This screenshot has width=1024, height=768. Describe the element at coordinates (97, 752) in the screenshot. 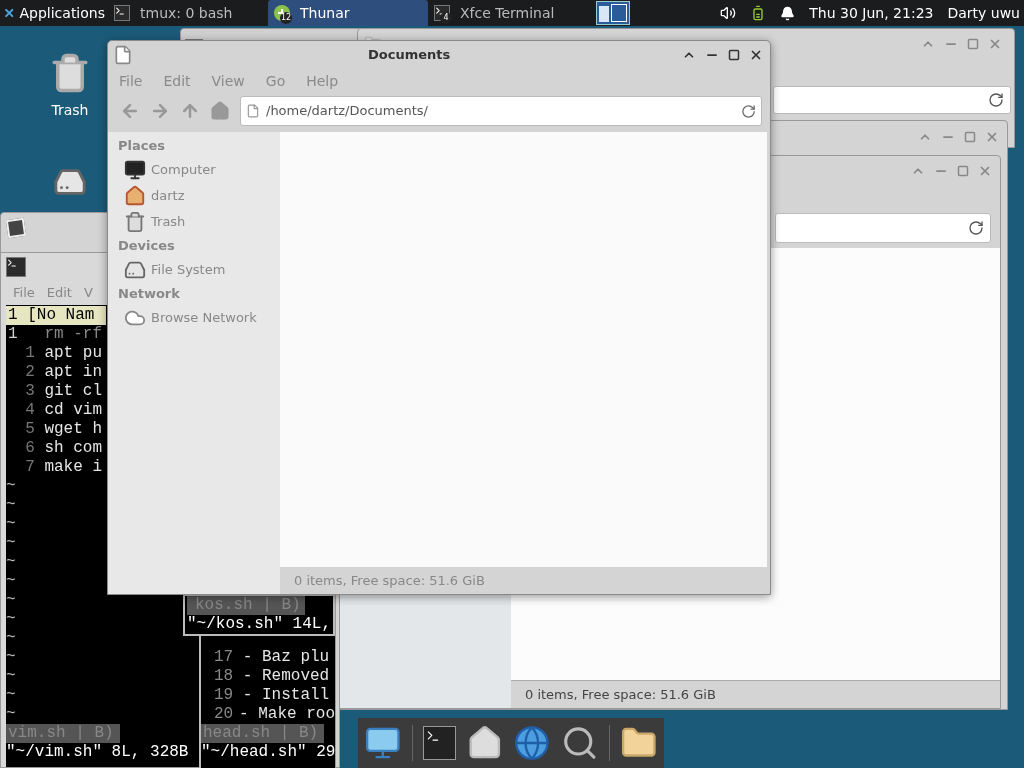

I see `vim-message: "~/vim.sh" 8L, 328B` at that location.